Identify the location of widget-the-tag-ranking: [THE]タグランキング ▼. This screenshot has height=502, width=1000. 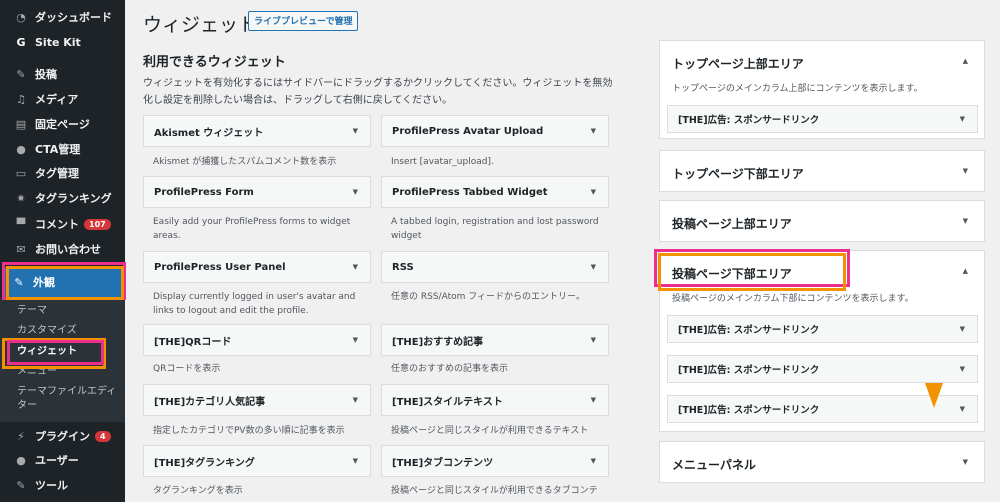
(257, 461).